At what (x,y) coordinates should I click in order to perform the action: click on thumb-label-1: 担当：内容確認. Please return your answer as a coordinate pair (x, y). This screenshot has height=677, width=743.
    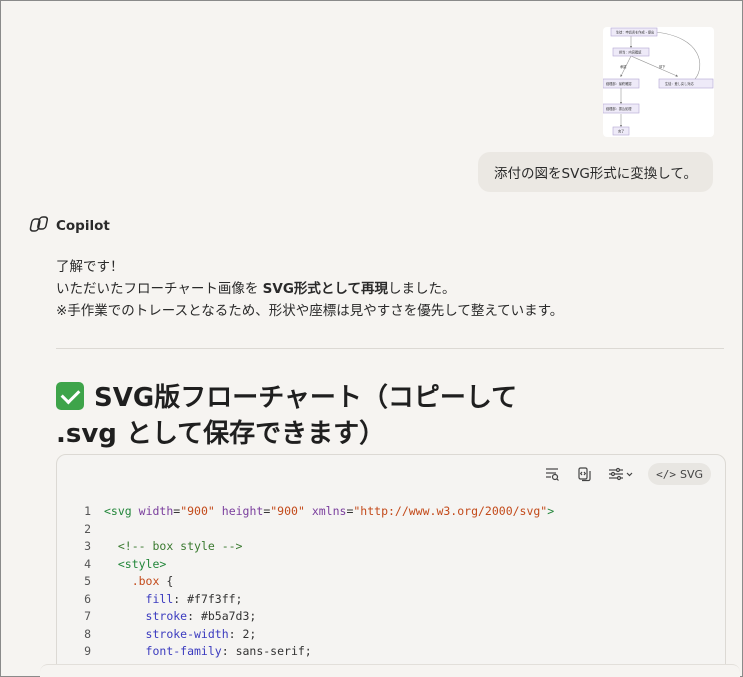
    Looking at the image, I should click on (630, 52).